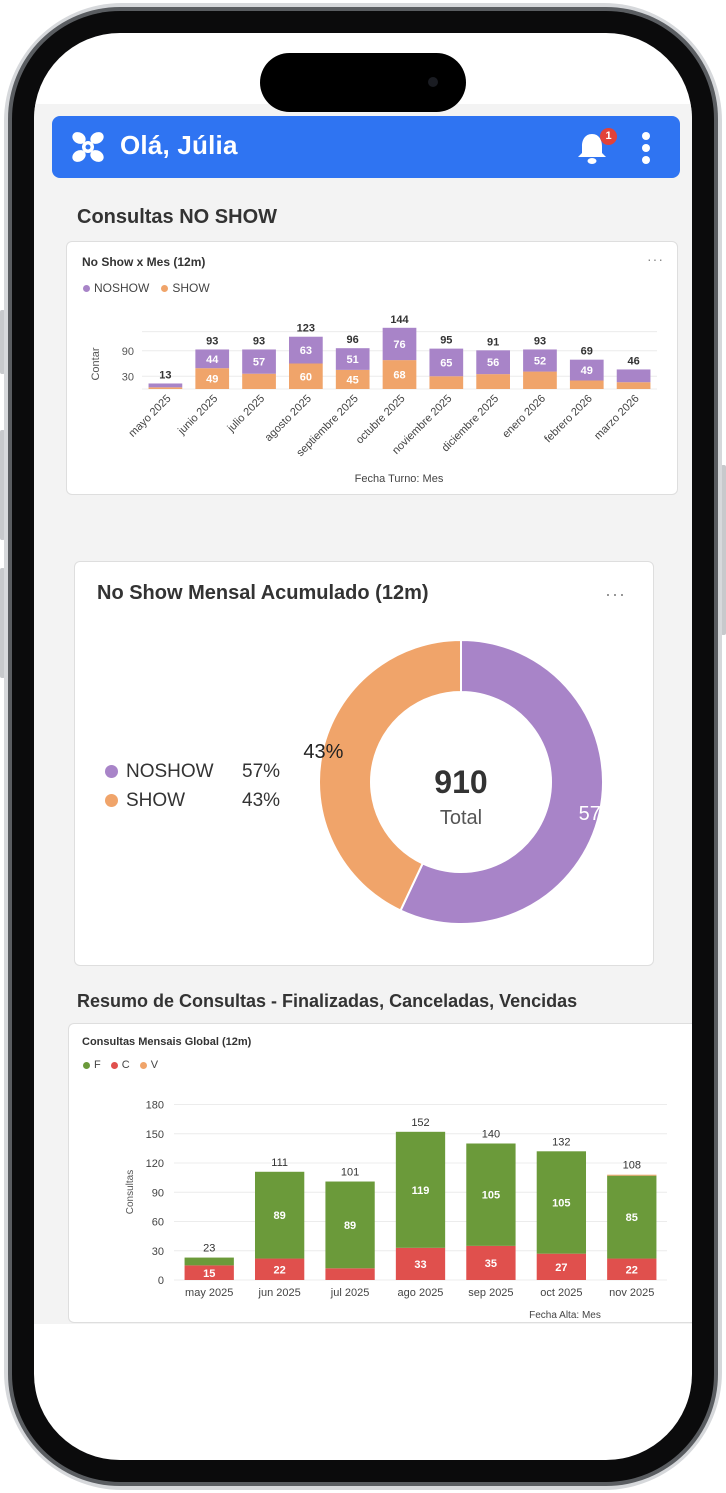 The height and width of the screenshot is (1493, 726). Describe the element at coordinates (446, 363) in the screenshot. I see `data-label: 65` at that location.